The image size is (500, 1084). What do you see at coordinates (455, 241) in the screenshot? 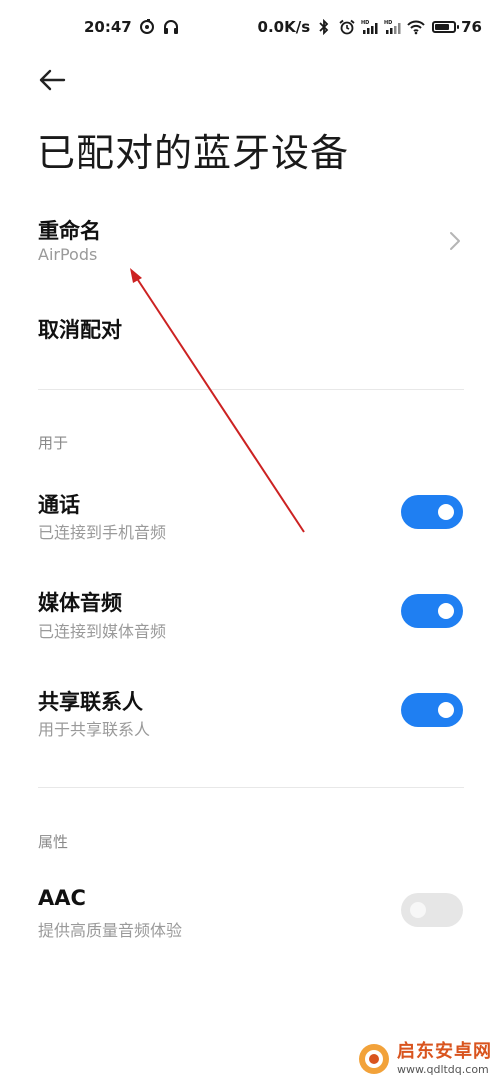
I see `chevron-right-icon` at bounding box center [455, 241].